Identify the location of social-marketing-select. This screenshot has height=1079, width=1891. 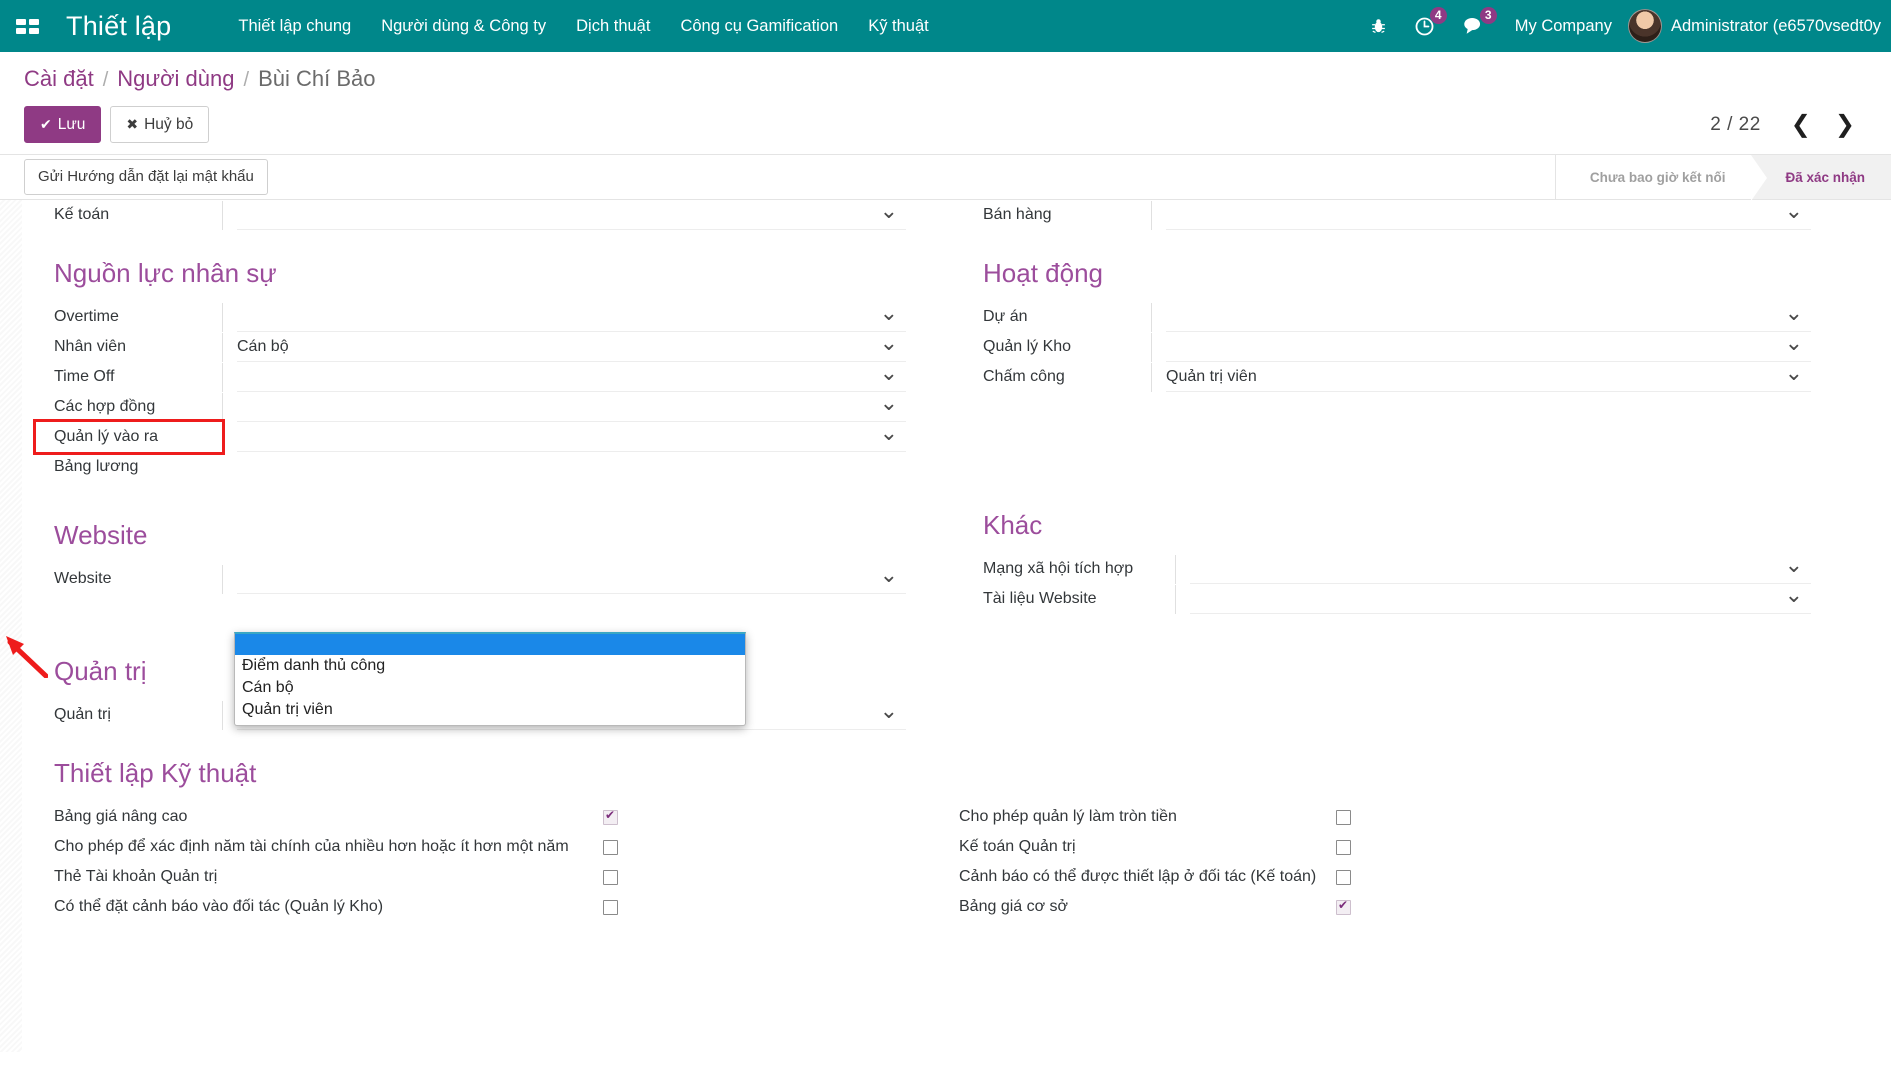
(1500, 569).